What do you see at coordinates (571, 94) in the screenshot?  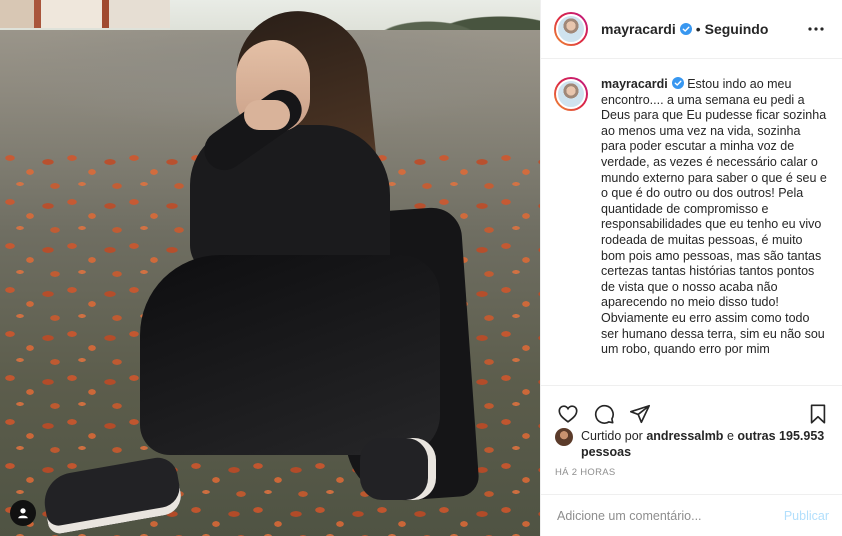 I see `caption-author-avatar` at bounding box center [571, 94].